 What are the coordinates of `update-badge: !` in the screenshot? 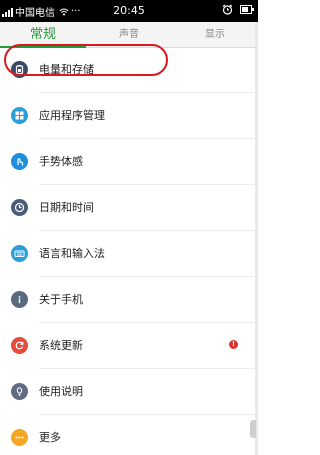 It's located at (233, 344).